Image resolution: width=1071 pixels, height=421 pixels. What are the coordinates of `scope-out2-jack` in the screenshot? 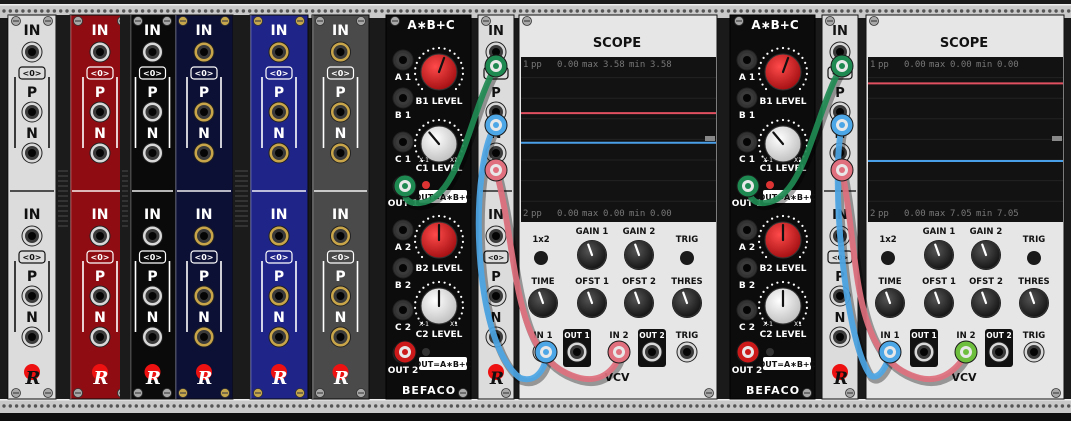 It's located at (999, 352).